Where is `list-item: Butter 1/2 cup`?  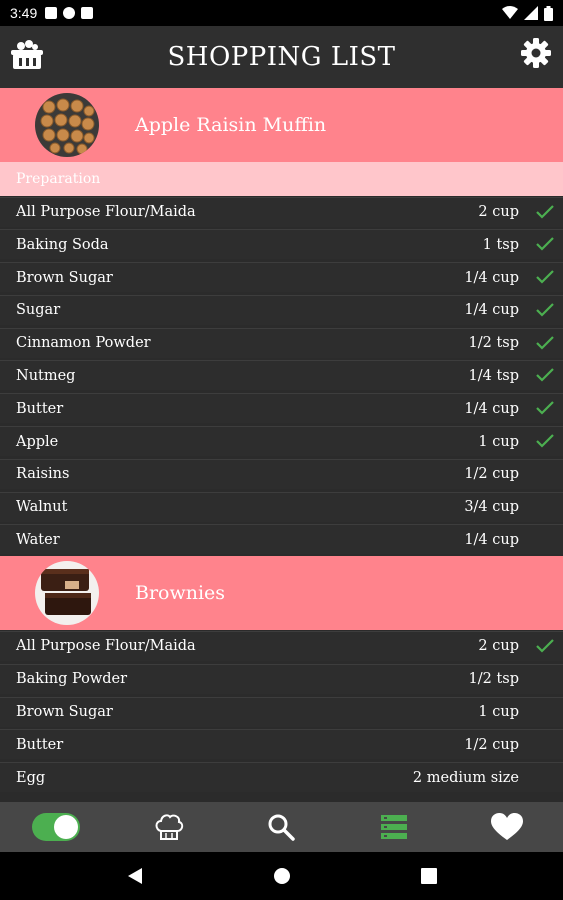
list-item: Butter 1/2 cup is located at coordinates (281, 744).